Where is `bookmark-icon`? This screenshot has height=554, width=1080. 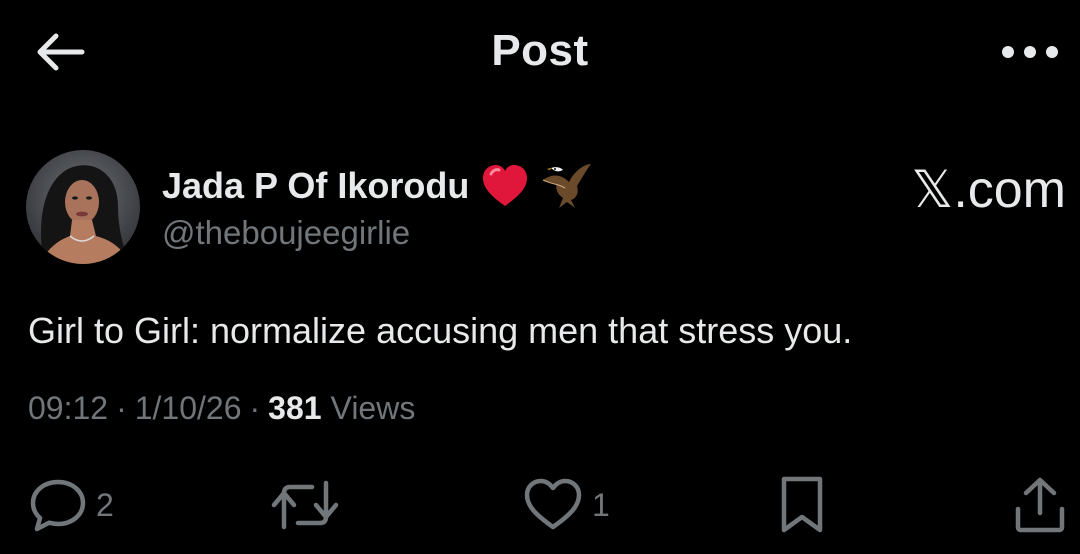
bookmark-icon is located at coordinates (802, 504).